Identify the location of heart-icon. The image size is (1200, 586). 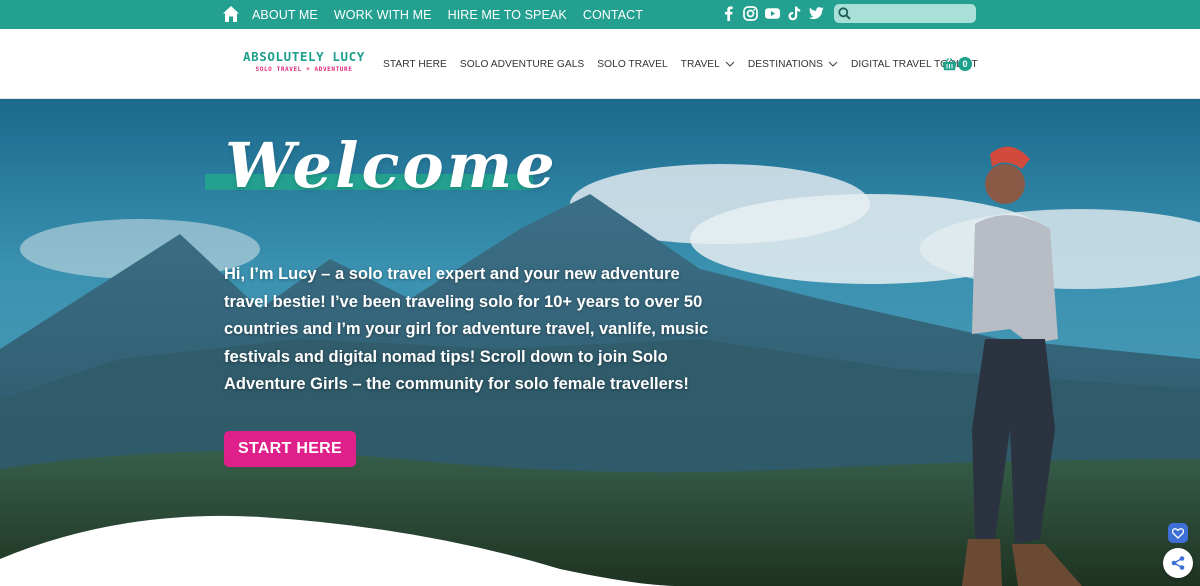
(1178, 533).